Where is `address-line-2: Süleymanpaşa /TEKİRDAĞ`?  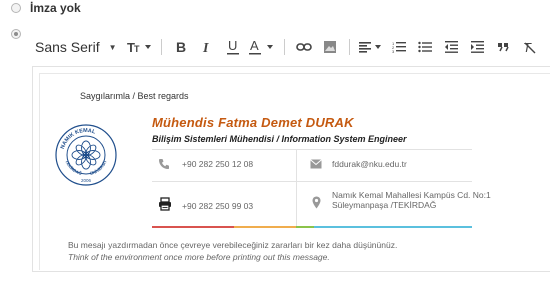 address-line-2: Süleymanpaşa /TEKİRDAĞ is located at coordinates (384, 205).